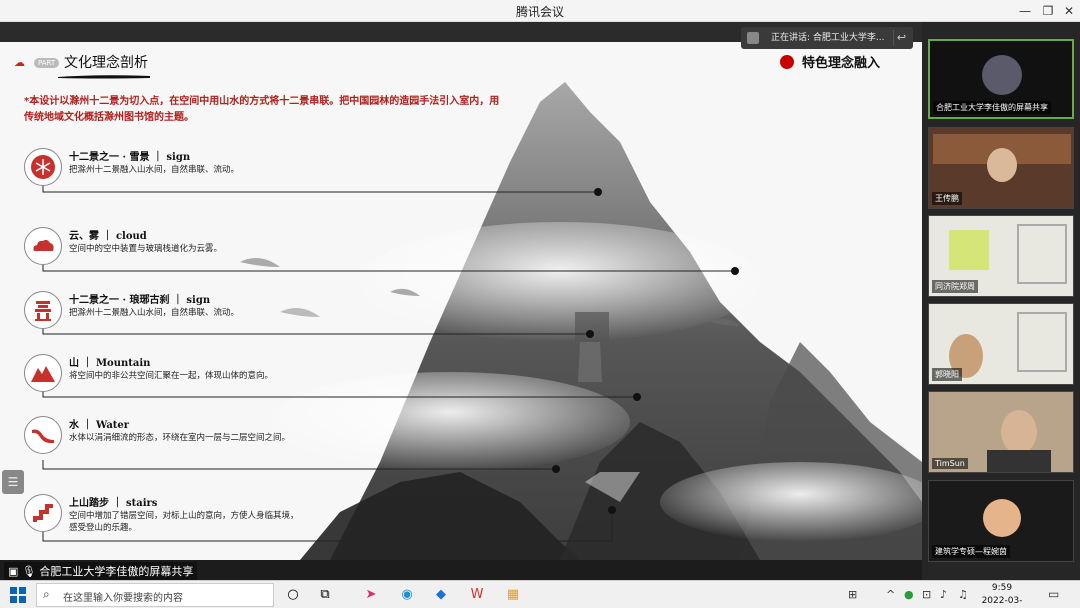 The height and width of the screenshot is (608, 1080). Describe the element at coordinates (753, 38) in the screenshot. I see `speaker-avatar` at that location.